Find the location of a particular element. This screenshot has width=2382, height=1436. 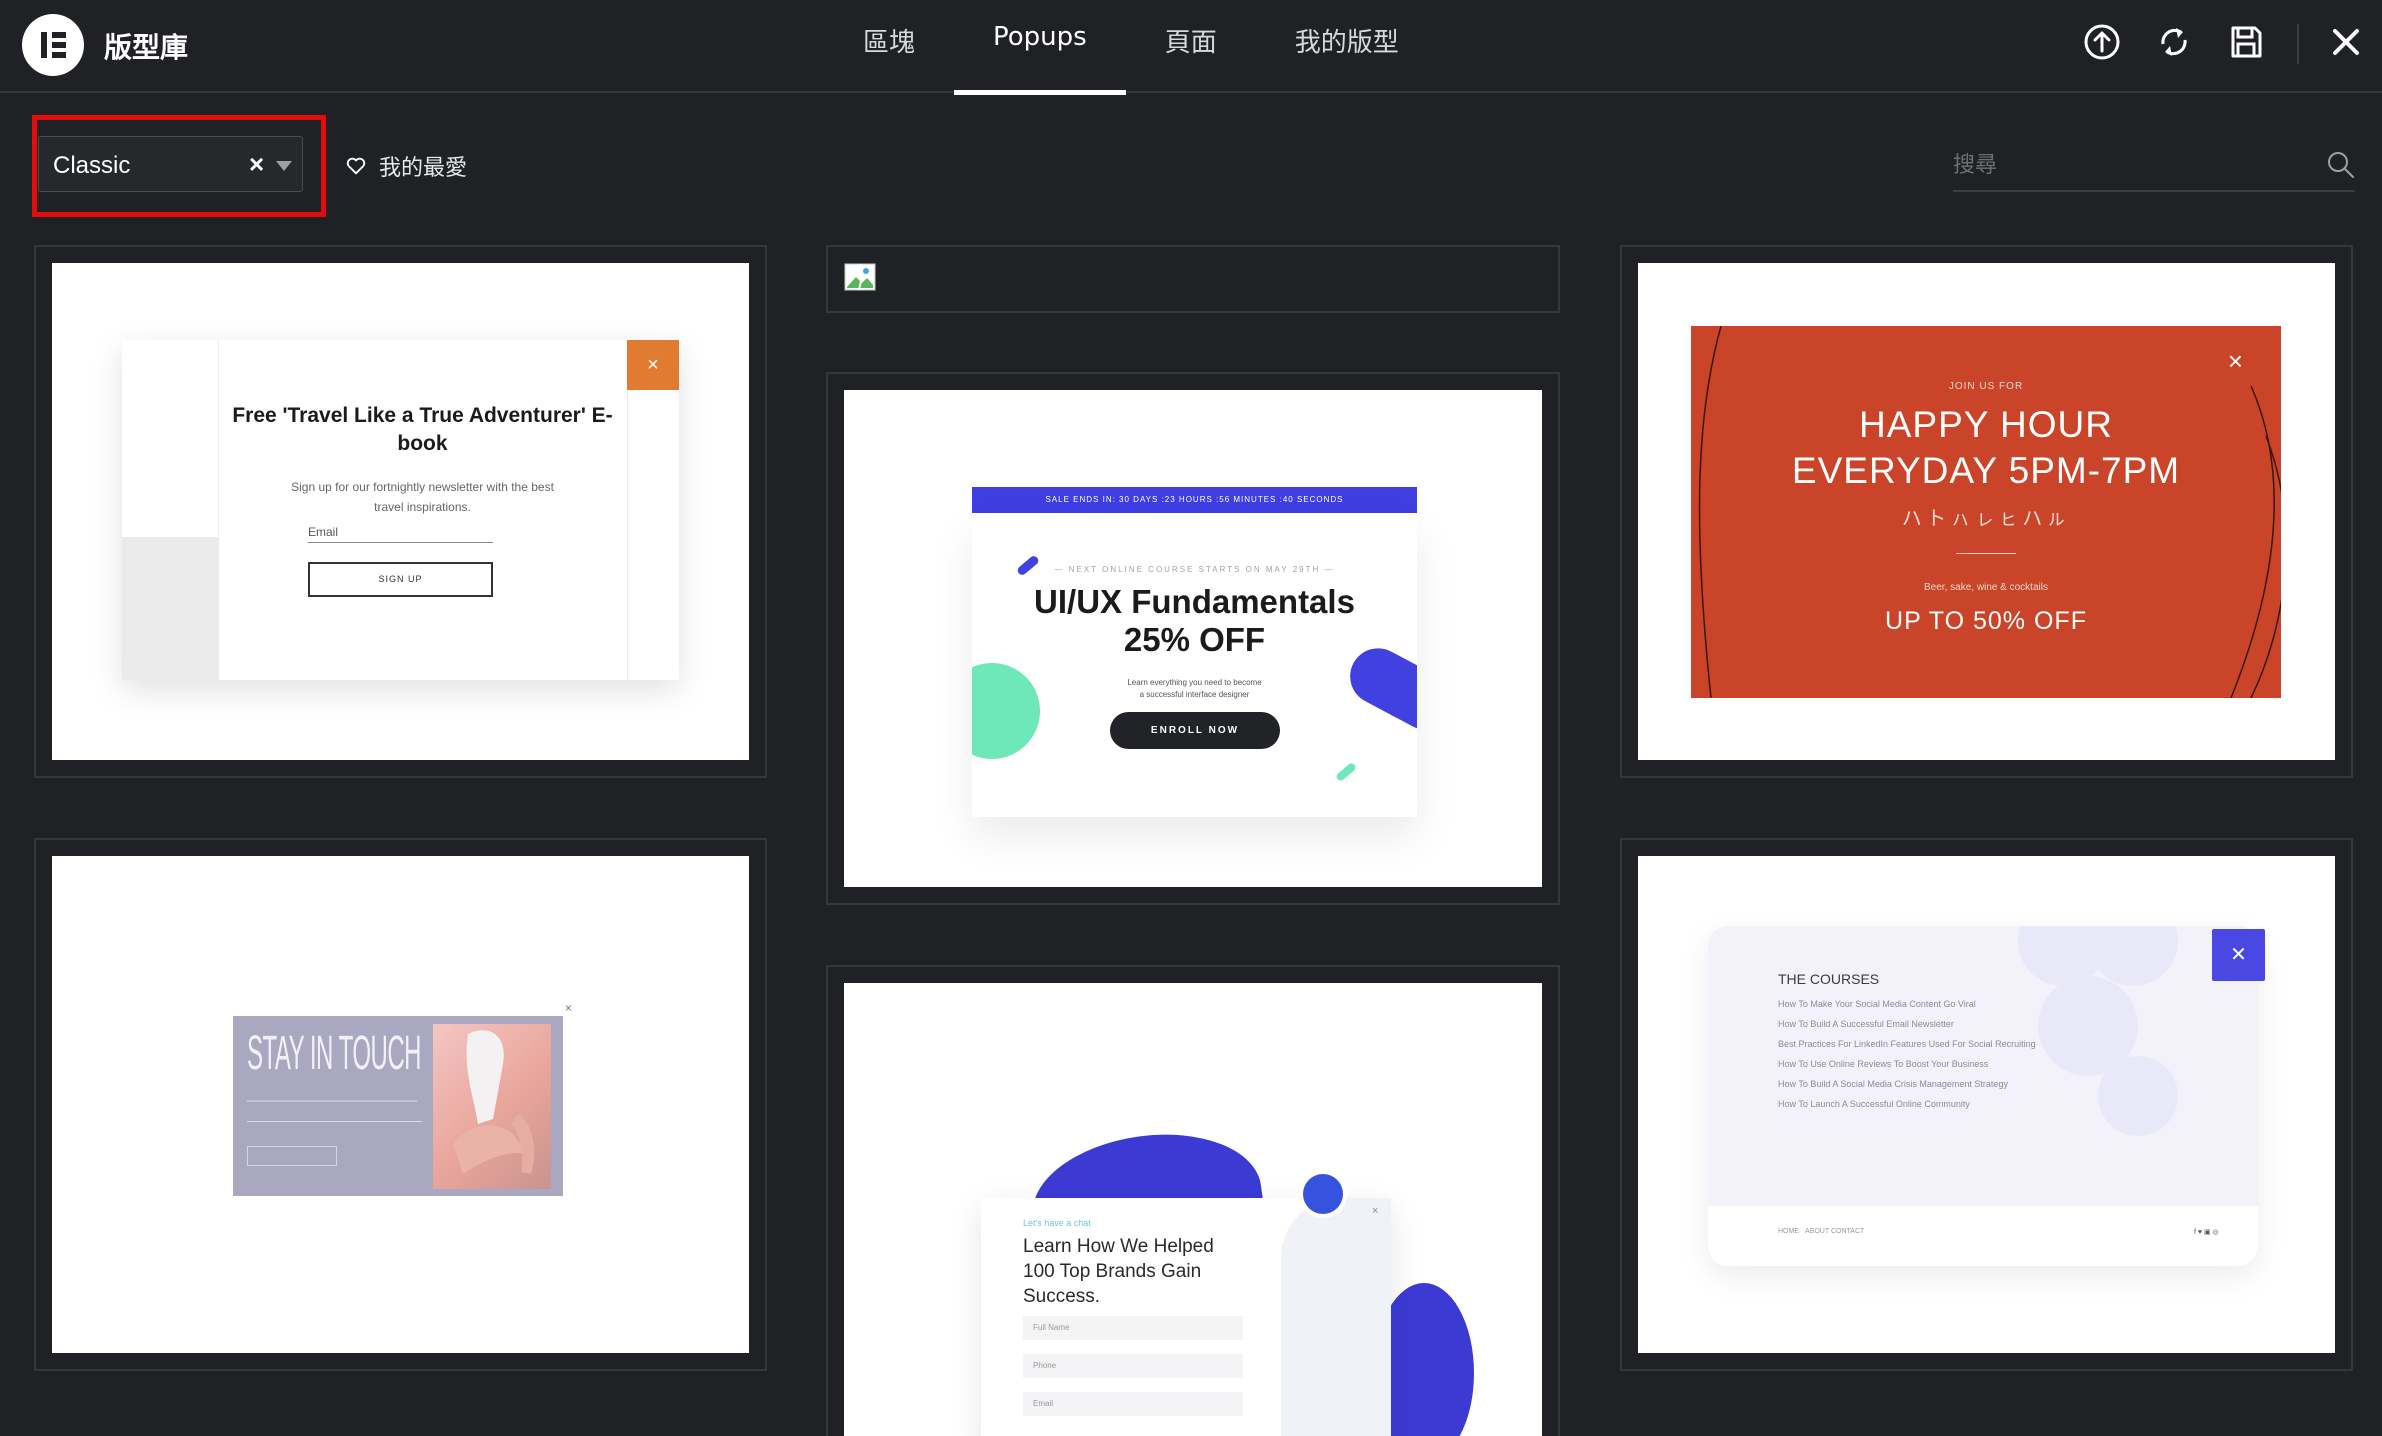

broken-image-icon is located at coordinates (860, 277).